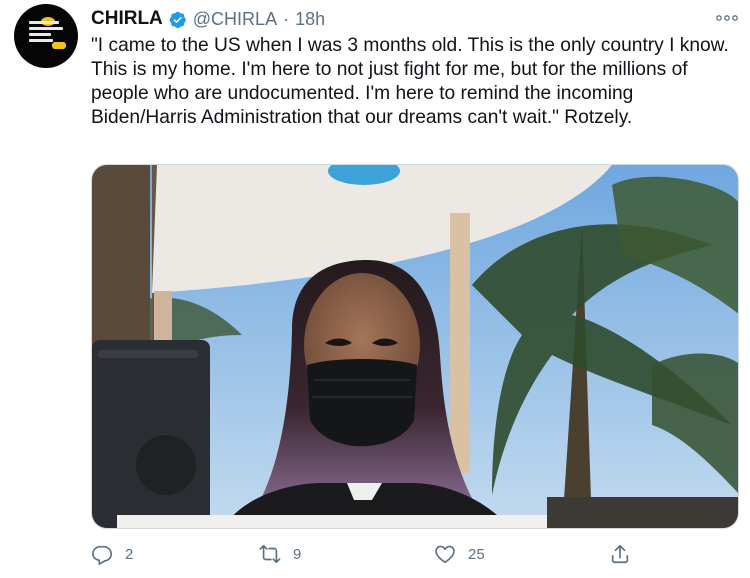 The height and width of the screenshot is (578, 750). I want to click on tweet-header: CHIRLA @CHIRLA · 18h, so click(208, 19).